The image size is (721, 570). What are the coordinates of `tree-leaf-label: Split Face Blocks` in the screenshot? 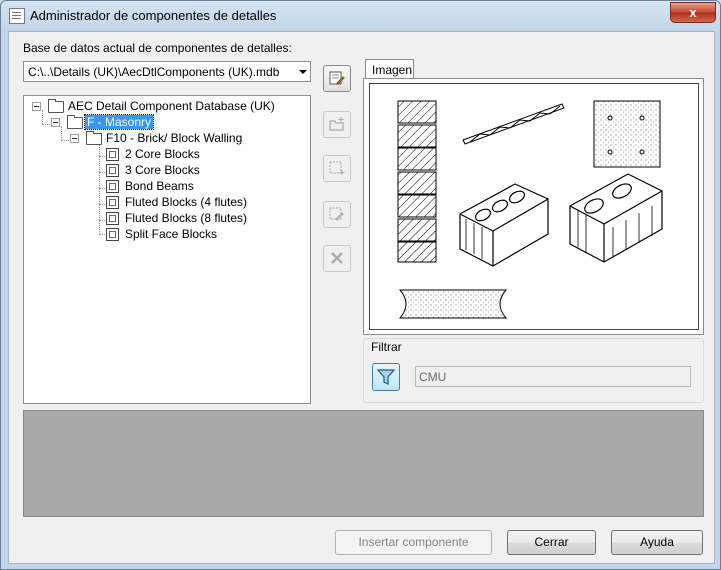 It's located at (171, 234).